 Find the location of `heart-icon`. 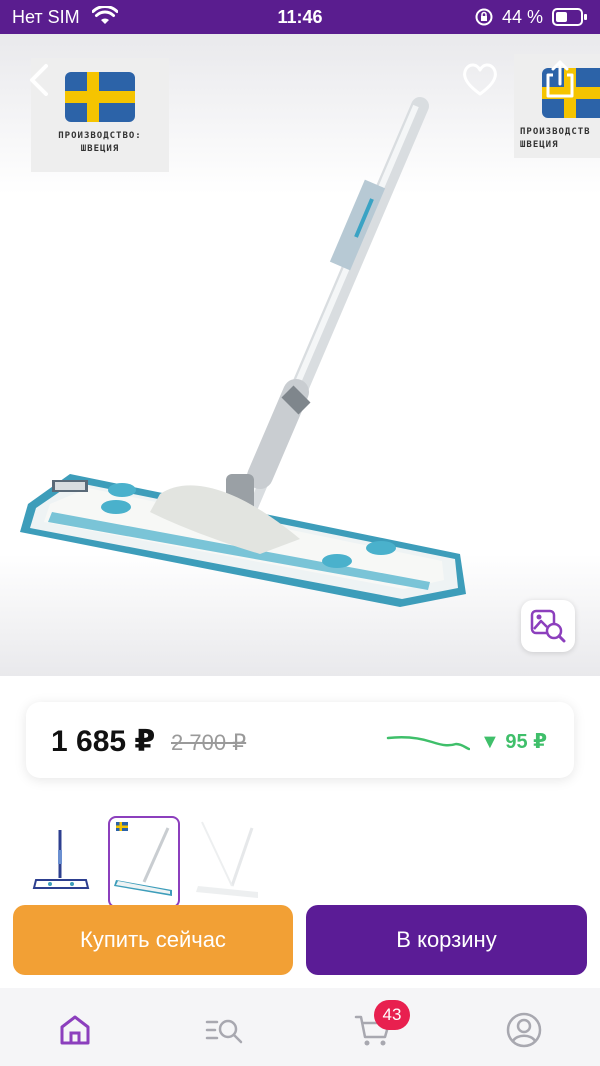

heart-icon is located at coordinates (480, 80).